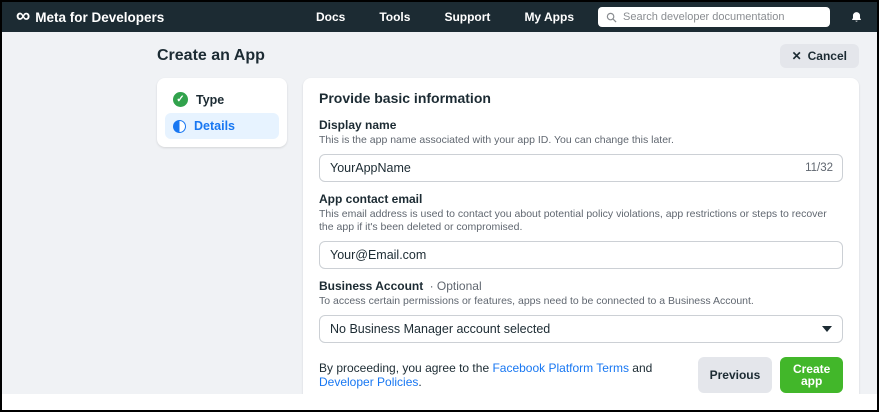  I want to click on agreement-middle: and, so click(640, 367).